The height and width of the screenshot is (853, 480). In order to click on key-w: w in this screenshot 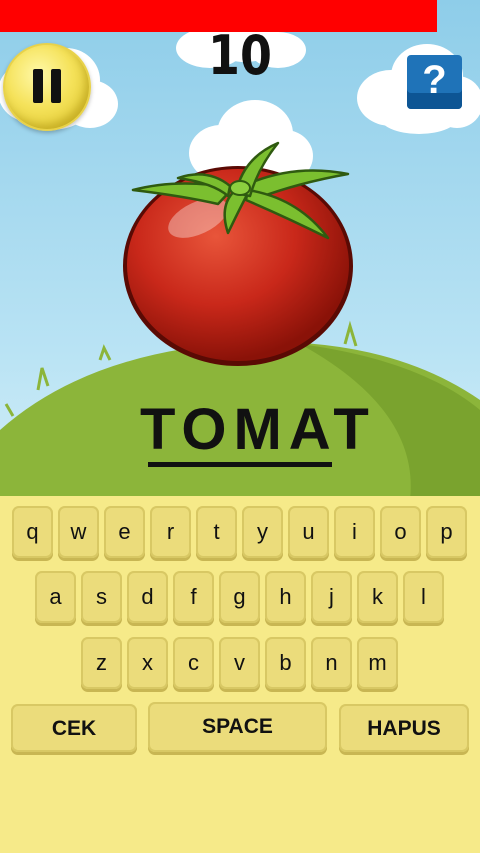, I will do `click(78, 532)`.